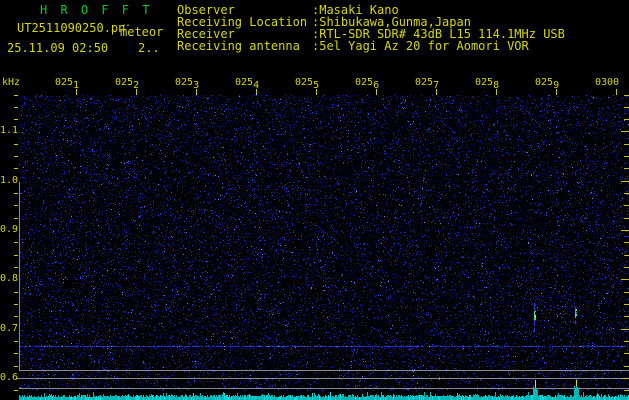 Image resolution: width=629 pixels, height=400 pixels. What do you see at coordinates (238, 46) in the screenshot?
I see `field-label: Receiving antenna` at bounding box center [238, 46].